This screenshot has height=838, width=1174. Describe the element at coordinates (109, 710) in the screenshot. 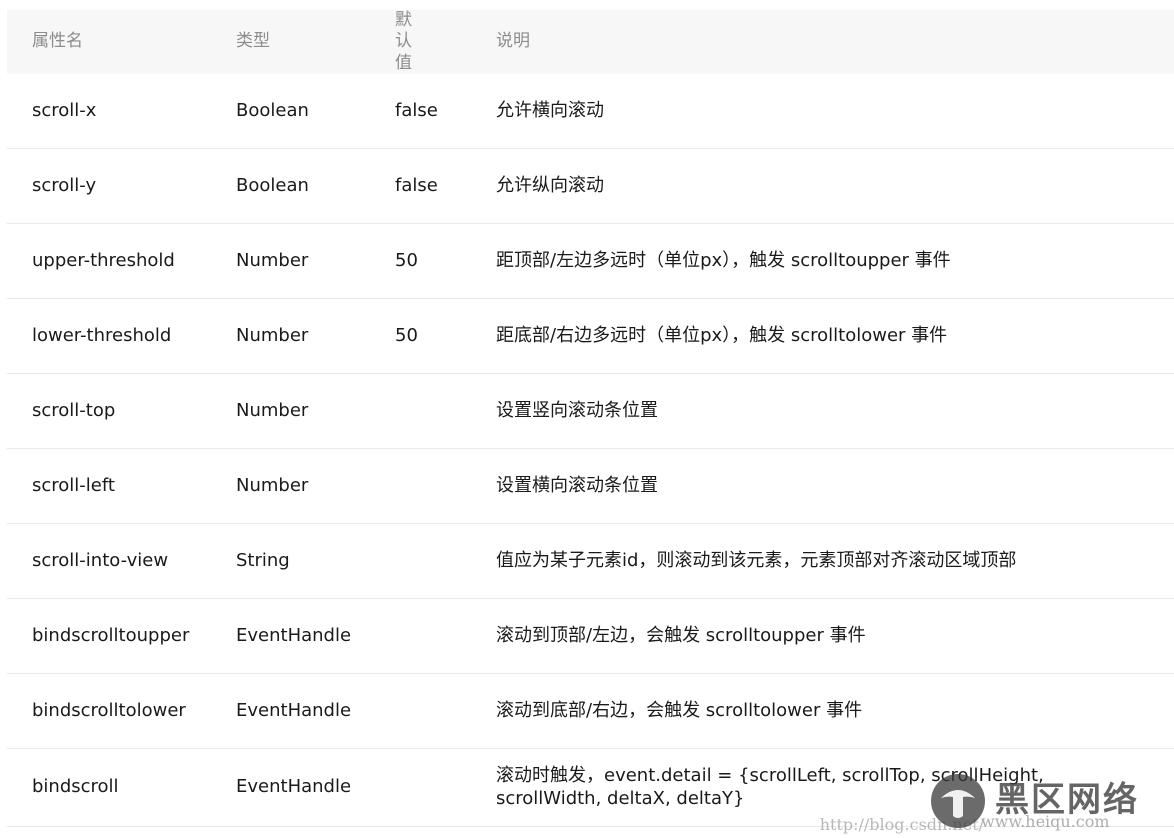

I see `attribute-name: bindscrolltolower` at that location.